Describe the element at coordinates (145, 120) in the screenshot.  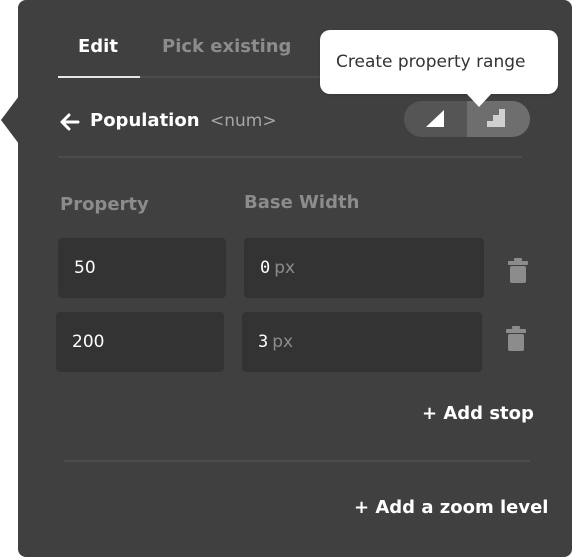
I see `property-name: Population` at that location.